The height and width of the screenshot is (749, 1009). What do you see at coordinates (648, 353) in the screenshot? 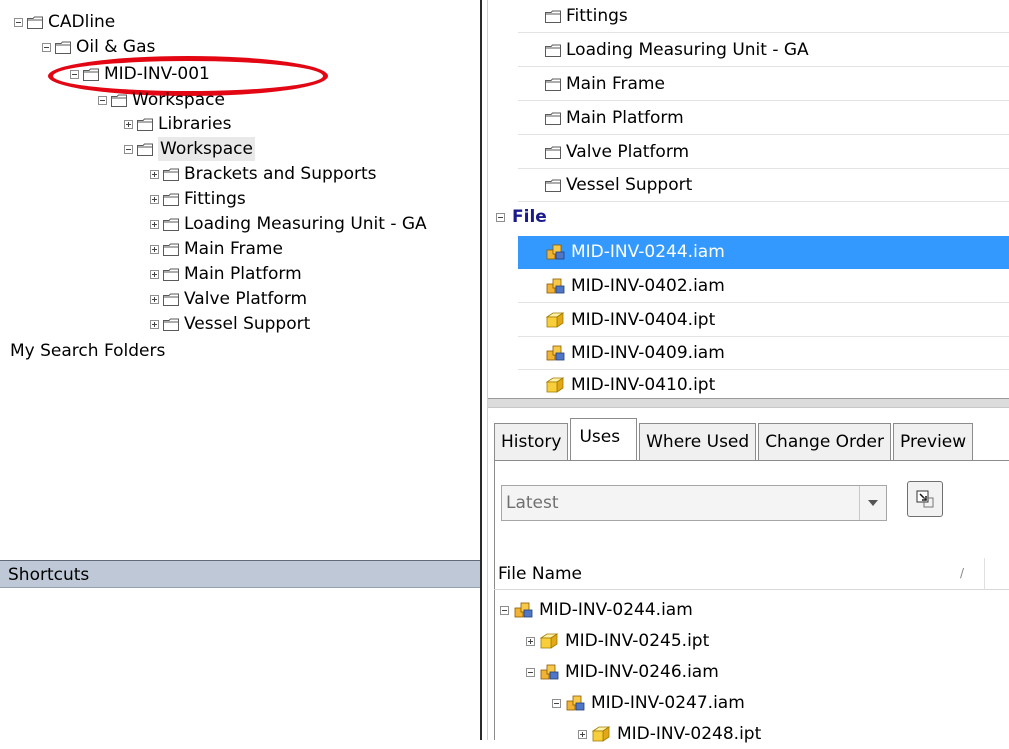
I see `item-label: MID-INV-0409.iam` at bounding box center [648, 353].